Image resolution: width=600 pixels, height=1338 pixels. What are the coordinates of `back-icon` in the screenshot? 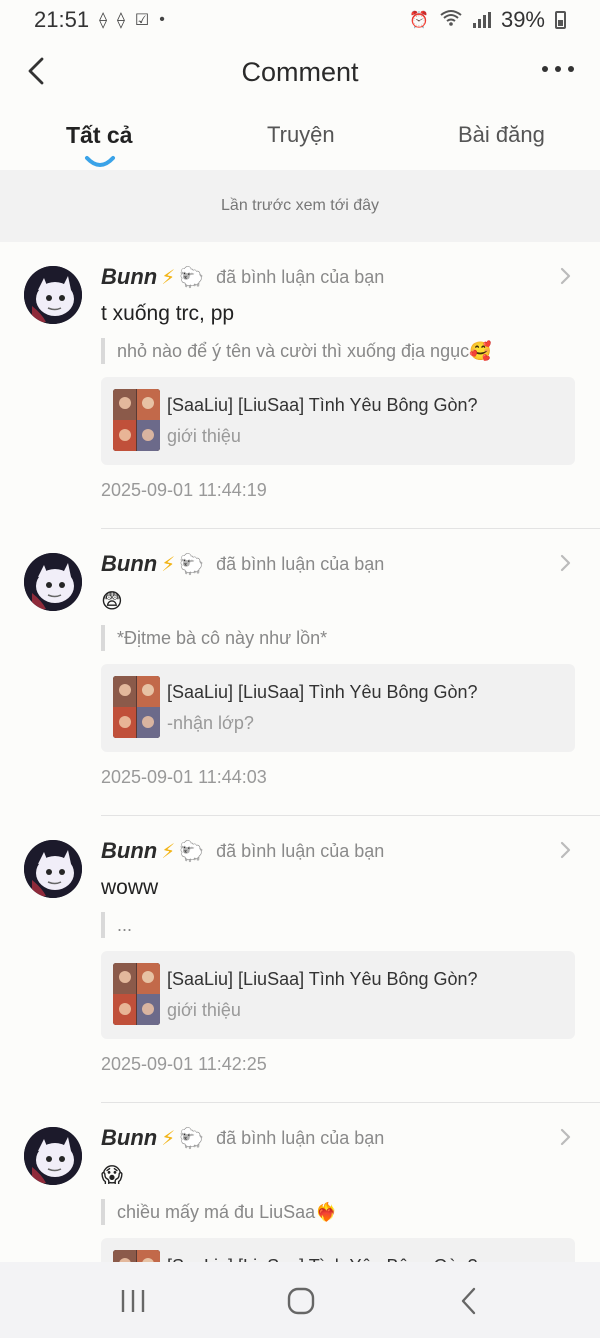 It's located at (468, 1301).